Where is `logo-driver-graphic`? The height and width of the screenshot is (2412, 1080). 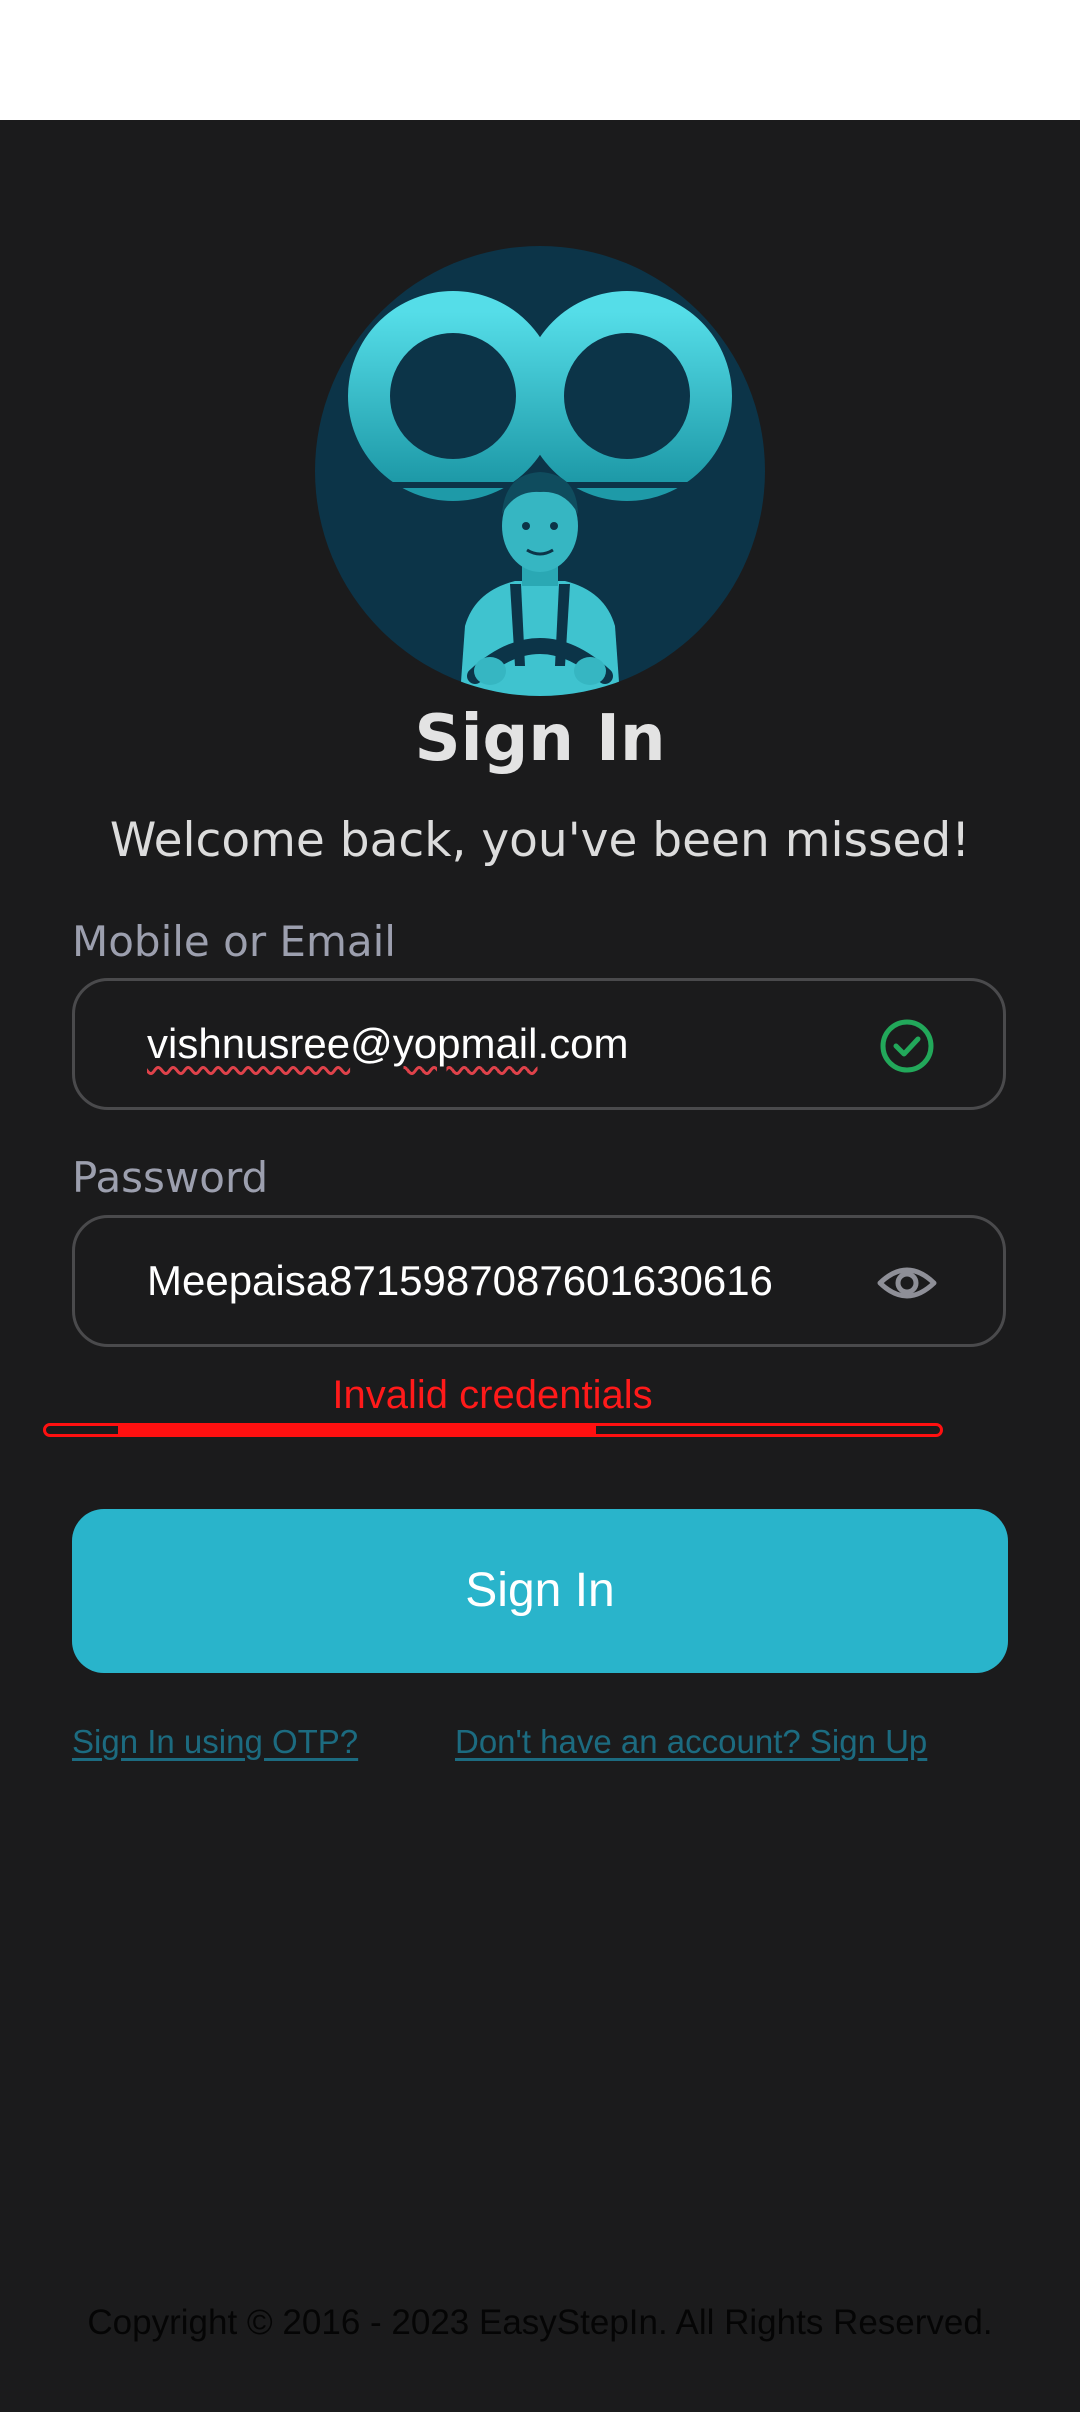 logo-driver-graphic is located at coordinates (540, 493).